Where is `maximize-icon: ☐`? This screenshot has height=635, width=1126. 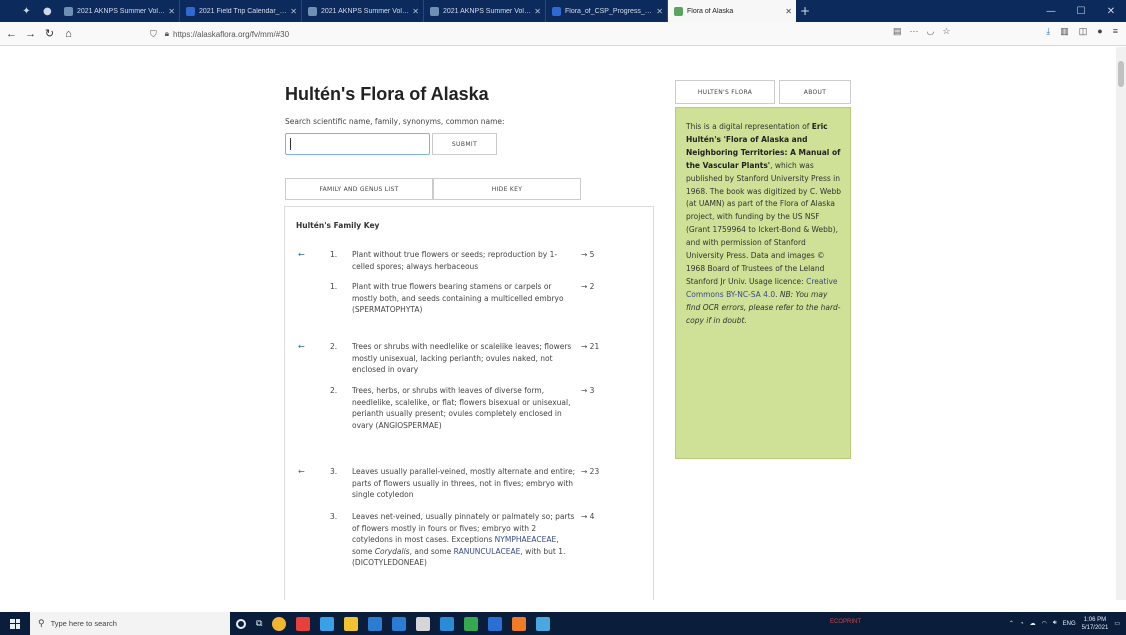
maximize-icon: ☐ is located at coordinates (1081, 11).